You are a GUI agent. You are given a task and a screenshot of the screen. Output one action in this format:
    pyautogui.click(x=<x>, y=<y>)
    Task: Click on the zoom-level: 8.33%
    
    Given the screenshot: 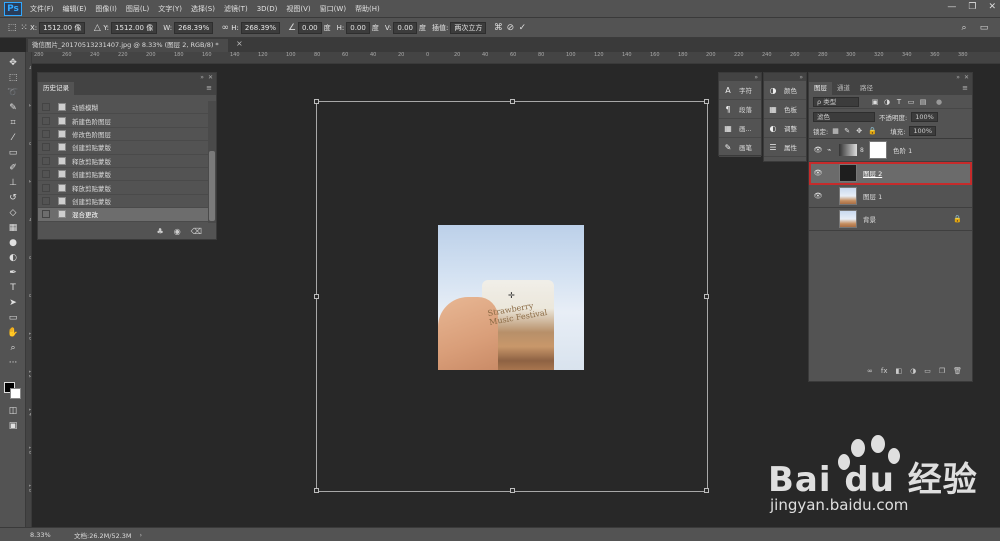 What is the action you would take?
    pyautogui.click(x=50, y=535)
    